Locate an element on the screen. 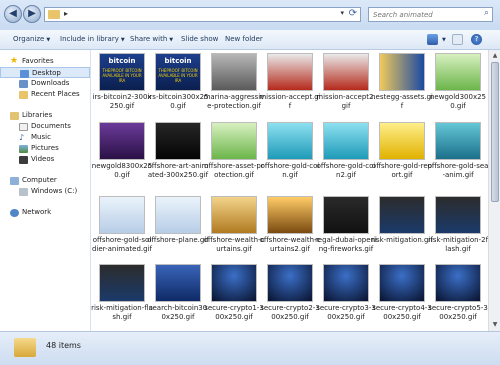 This screenshot has width=500, height=365. nav-computer: Computer is located at coordinates (45, 180).